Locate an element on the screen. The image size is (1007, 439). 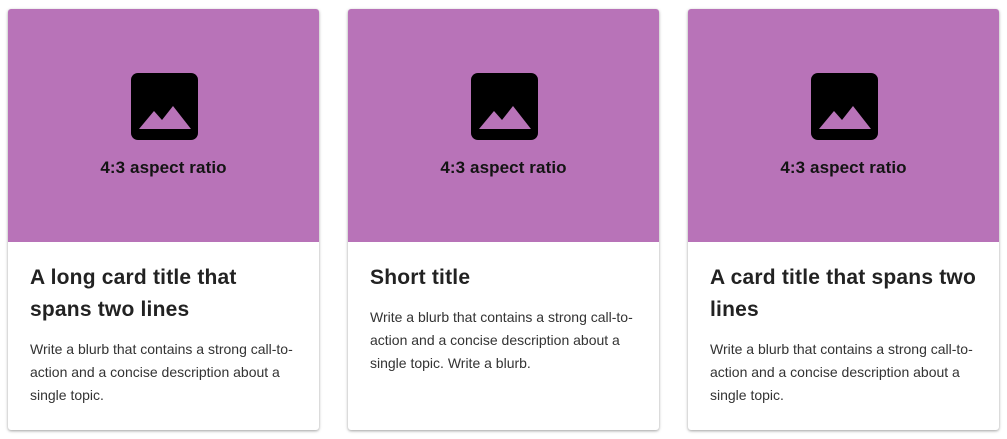
card-title: A card title that spans two lines is located at coordinates (843, 293).